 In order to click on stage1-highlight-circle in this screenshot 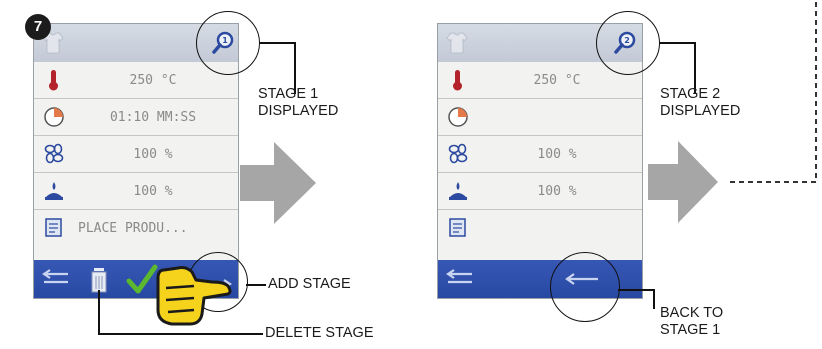, I will do `click(228, 43)`.